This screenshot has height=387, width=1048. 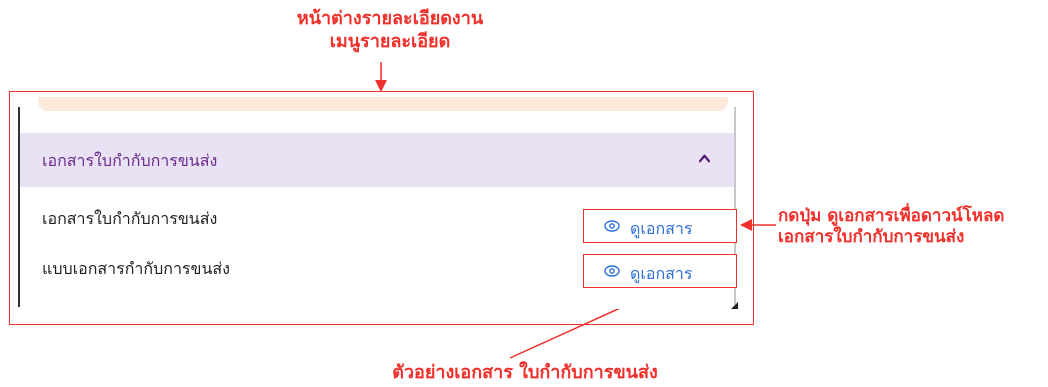 I want to click on accordion-header: เอกสารใบกำกับการขนส่ง, so click(x=377, y=160).